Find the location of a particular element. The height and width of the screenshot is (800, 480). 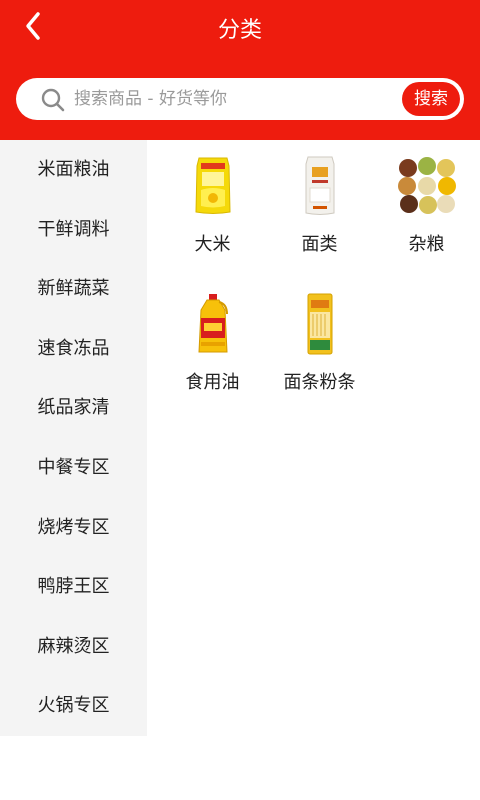

category-item-flour: 面类 is located at coordinates (319, 205).